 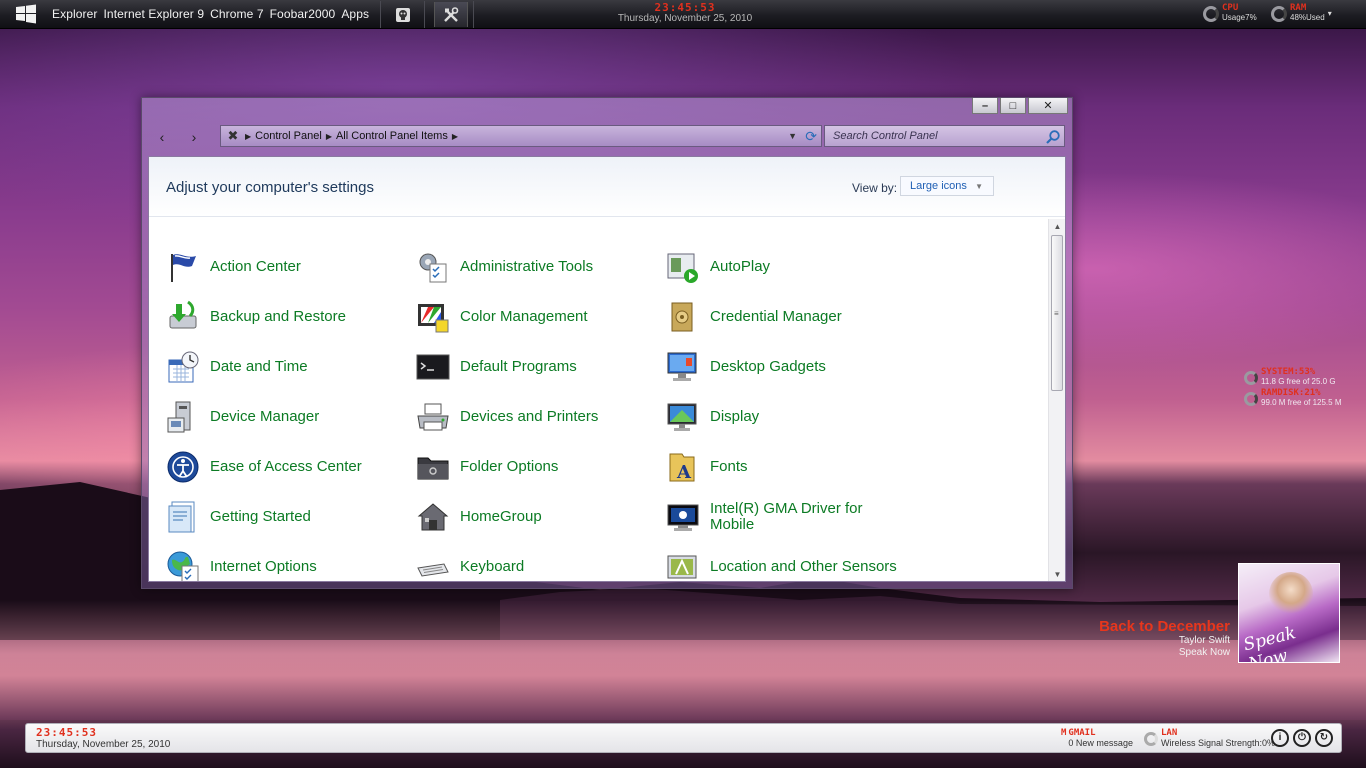 I want to click on view-by-dropdown: Large icons ▼, so click(x=947, y=186).